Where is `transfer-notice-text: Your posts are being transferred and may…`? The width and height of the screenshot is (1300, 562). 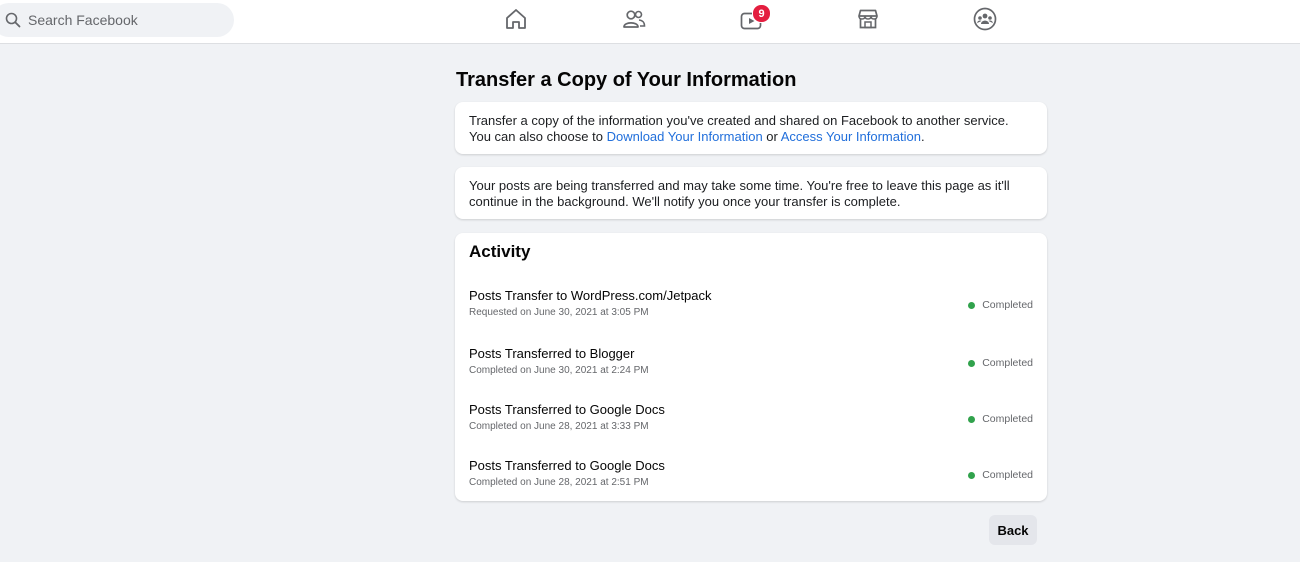 transfer-notice-text: Your posts are being transferred and may… is located at coordinates (739, 193).